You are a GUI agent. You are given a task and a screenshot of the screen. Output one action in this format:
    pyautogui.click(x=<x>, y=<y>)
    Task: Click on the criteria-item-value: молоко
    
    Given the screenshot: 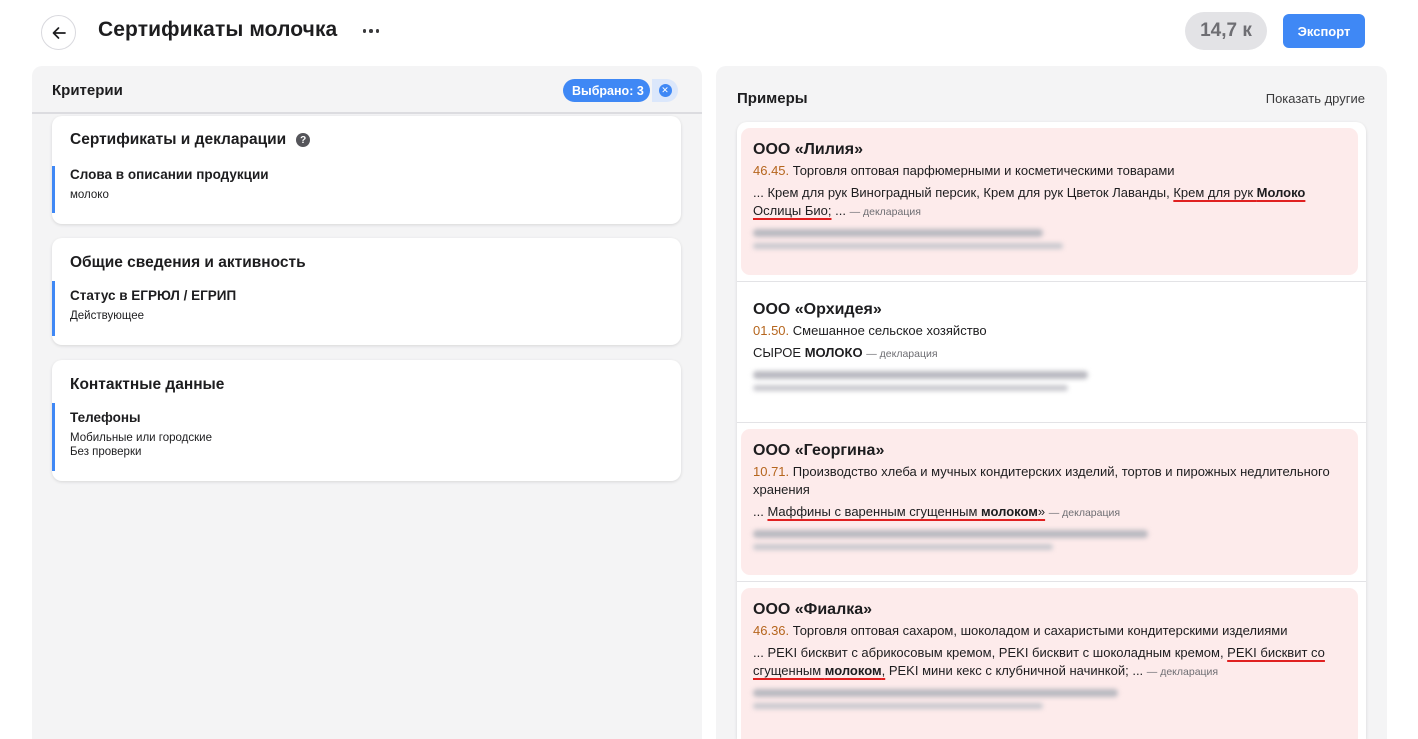 What is the action you would take?
    pyautogui.click(x=89, y=195)
    